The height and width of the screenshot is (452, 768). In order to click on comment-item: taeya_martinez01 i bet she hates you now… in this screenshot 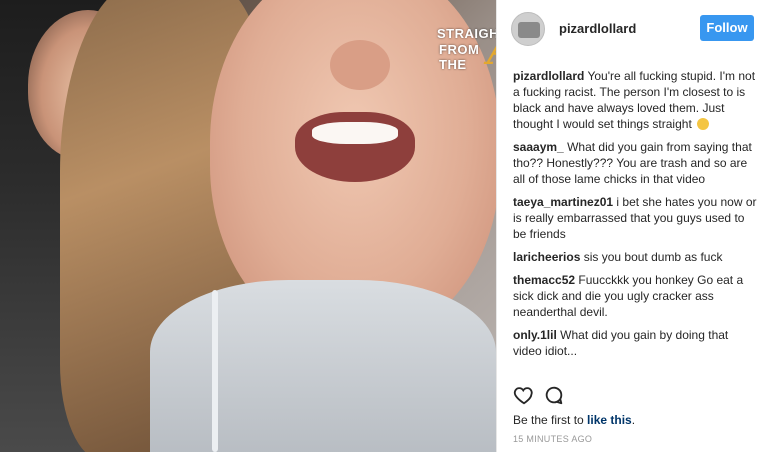, I will do `click(636, 218)`.